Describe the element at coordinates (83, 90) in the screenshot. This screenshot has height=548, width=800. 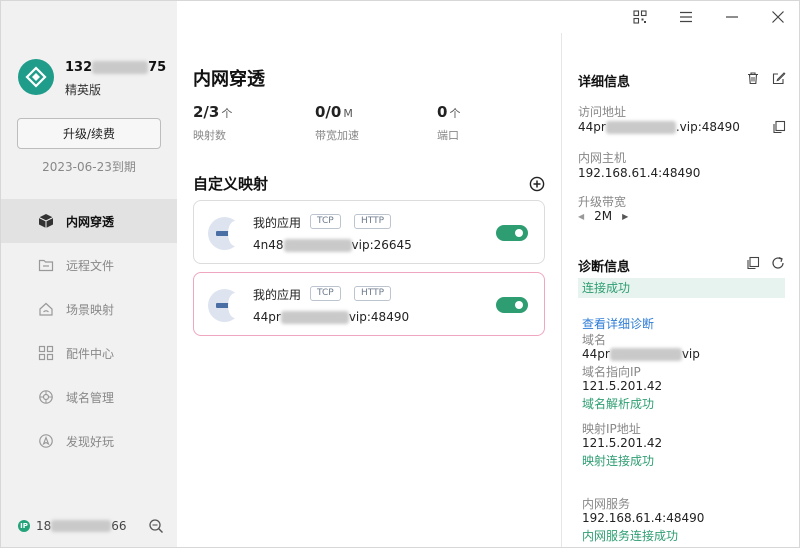
I see `user-level: 精英版` at that location.